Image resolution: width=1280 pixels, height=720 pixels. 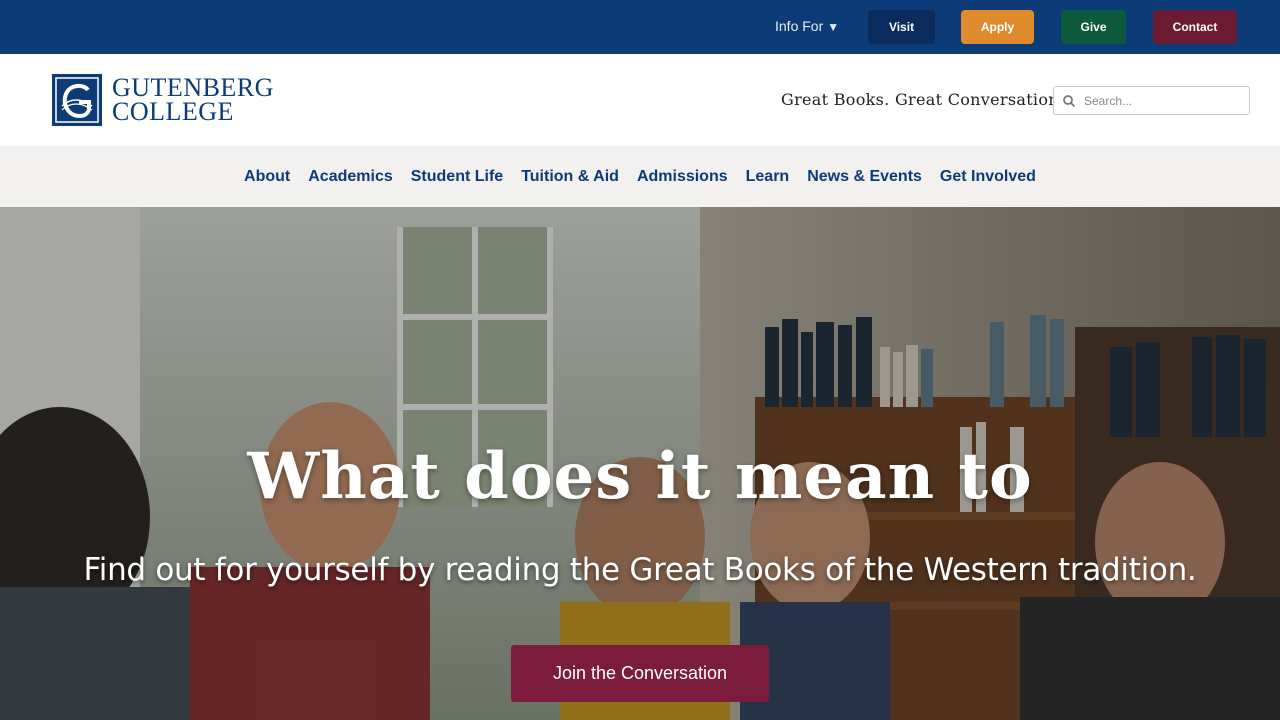 I want to click on site-logo-text: GUTENBERG COLLEGE, so click(x=193, y=100).